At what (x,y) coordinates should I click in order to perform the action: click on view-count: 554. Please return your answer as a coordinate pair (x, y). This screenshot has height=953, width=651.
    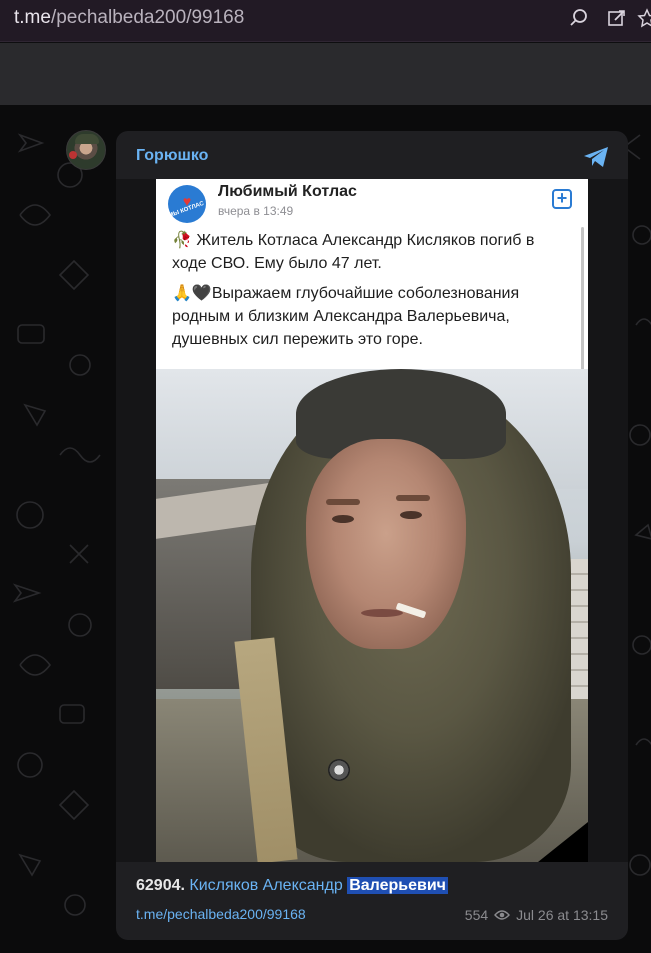
    Looking at the image, I should click on (476, 915).